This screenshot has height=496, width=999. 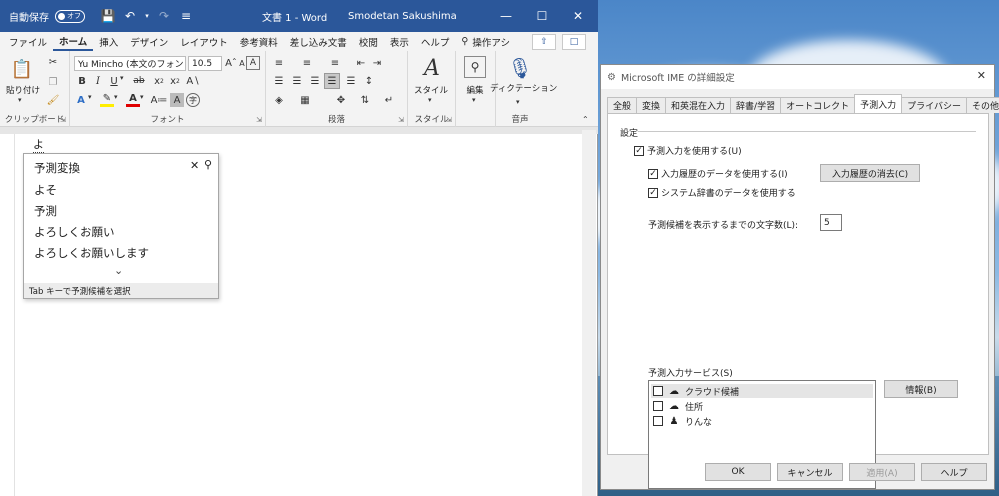 What do you see at coordinates (22, 69) in the screenshot?
I see `paste-icon: 📋` at bounding box center [22, 69].